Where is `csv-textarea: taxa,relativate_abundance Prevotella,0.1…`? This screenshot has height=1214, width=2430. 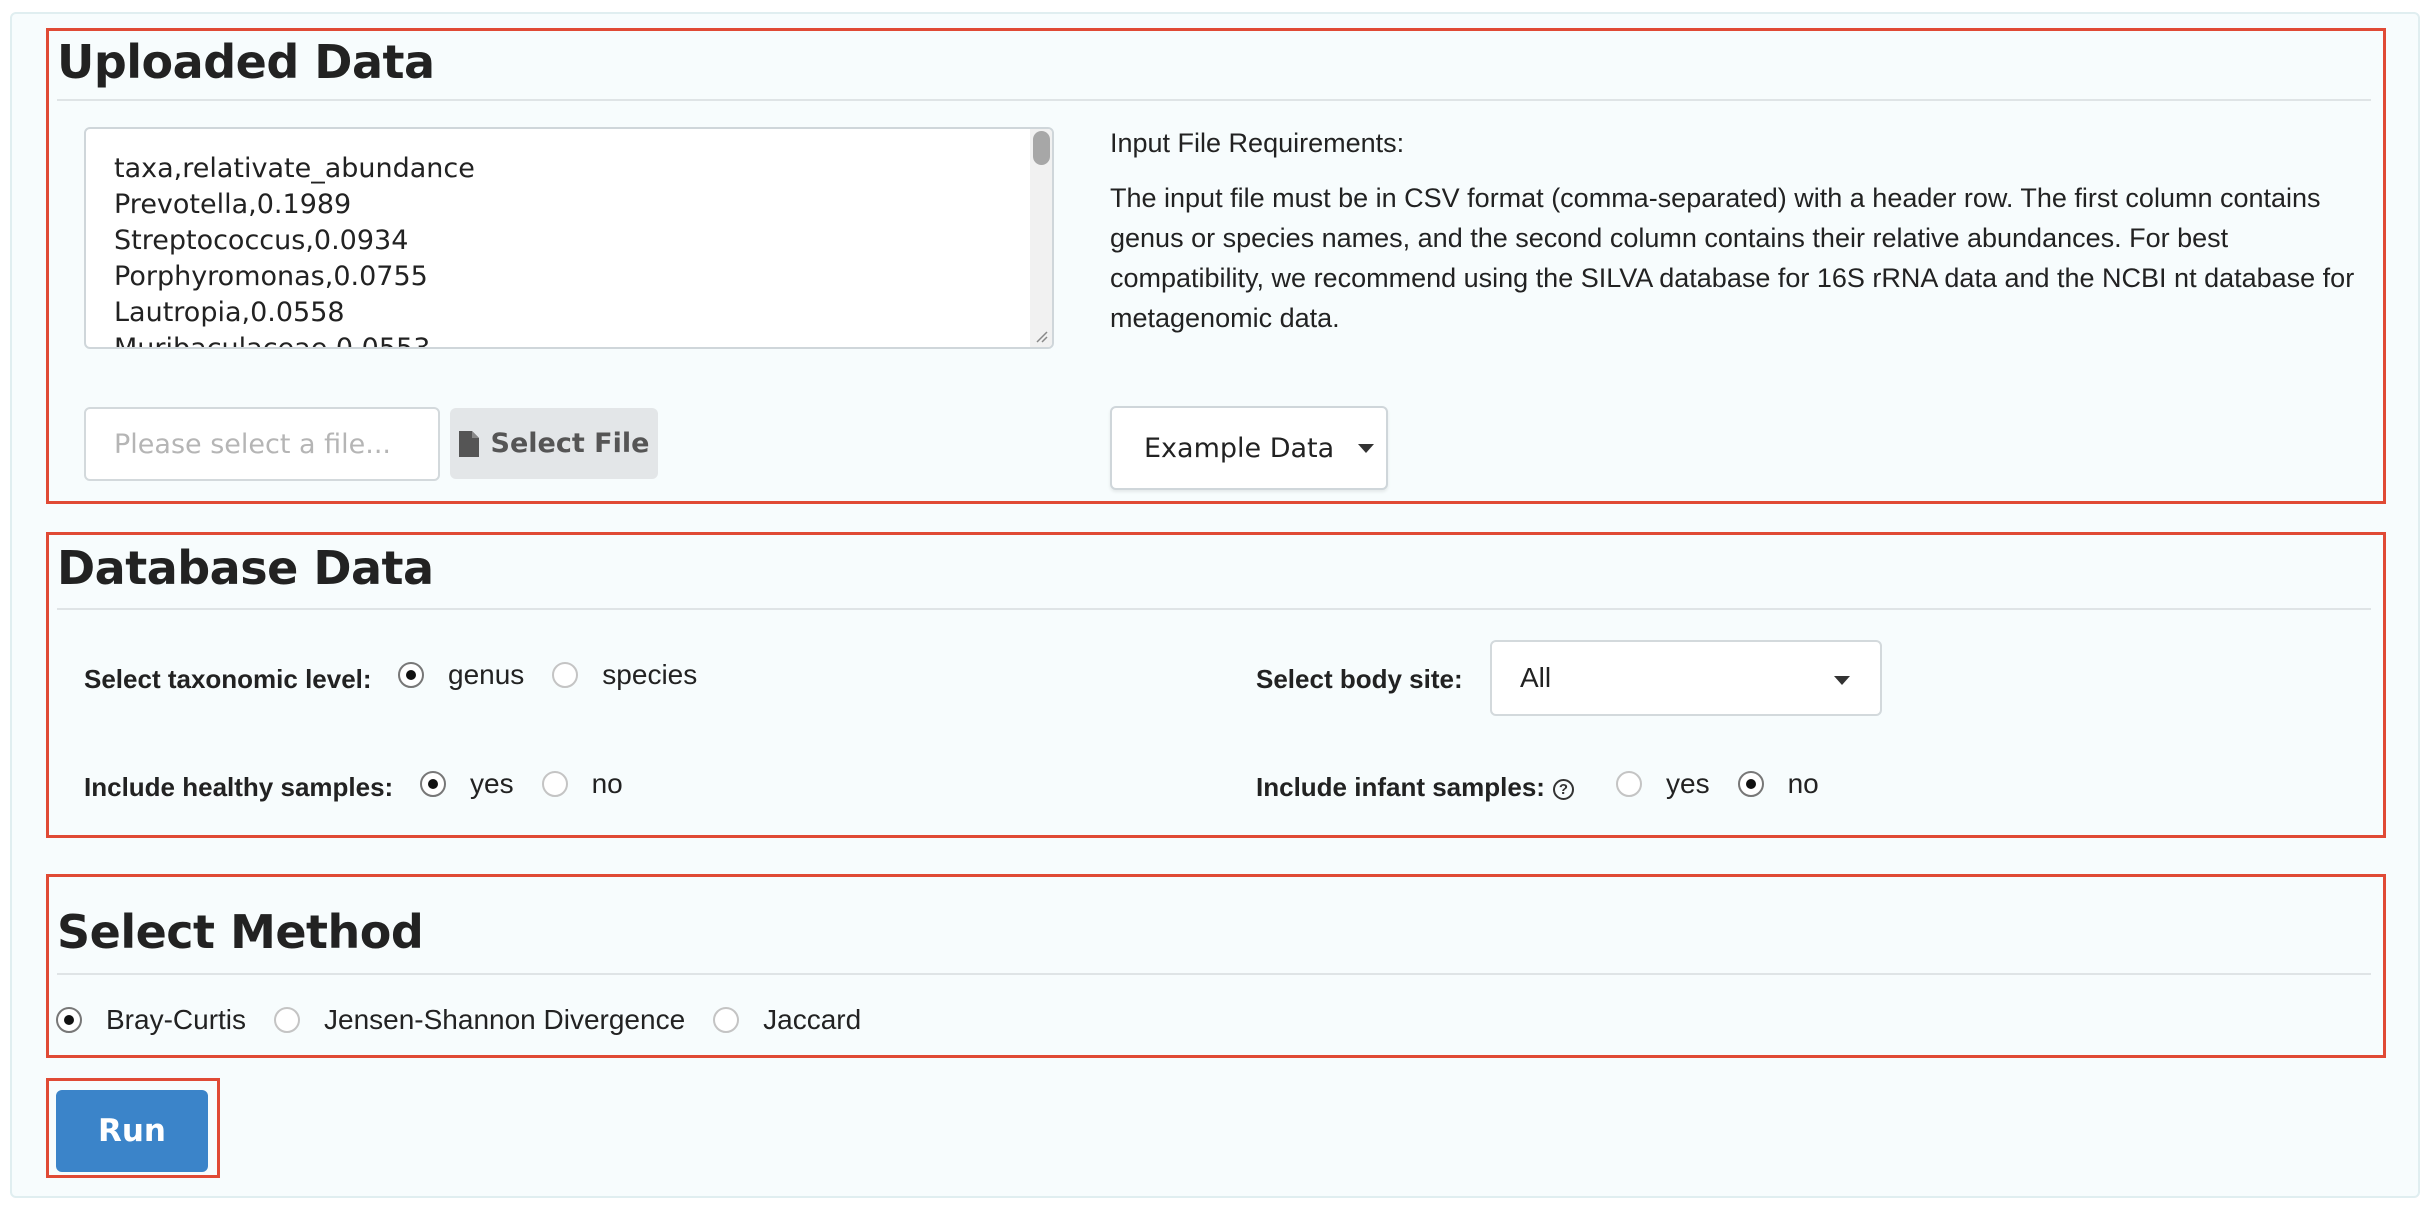
csv-textarea: taxa,relativate_abundance Prevotella,0.1… is located at coordinates (569, 238).